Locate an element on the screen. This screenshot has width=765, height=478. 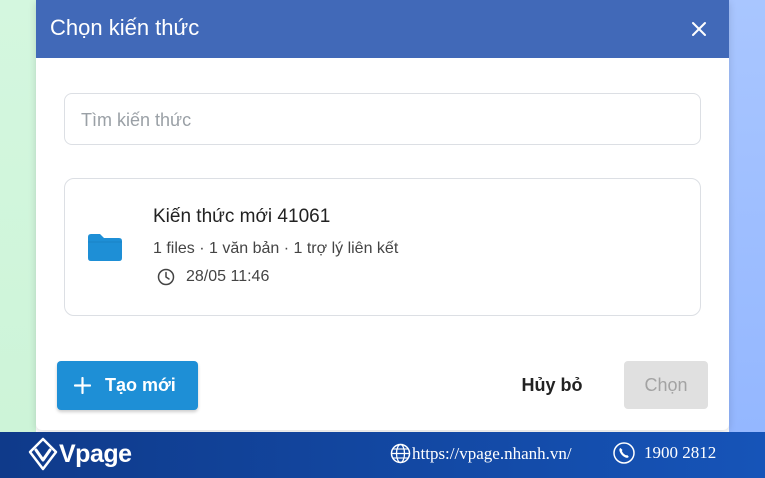
background-left-panel is located at coordinates (18, 216).